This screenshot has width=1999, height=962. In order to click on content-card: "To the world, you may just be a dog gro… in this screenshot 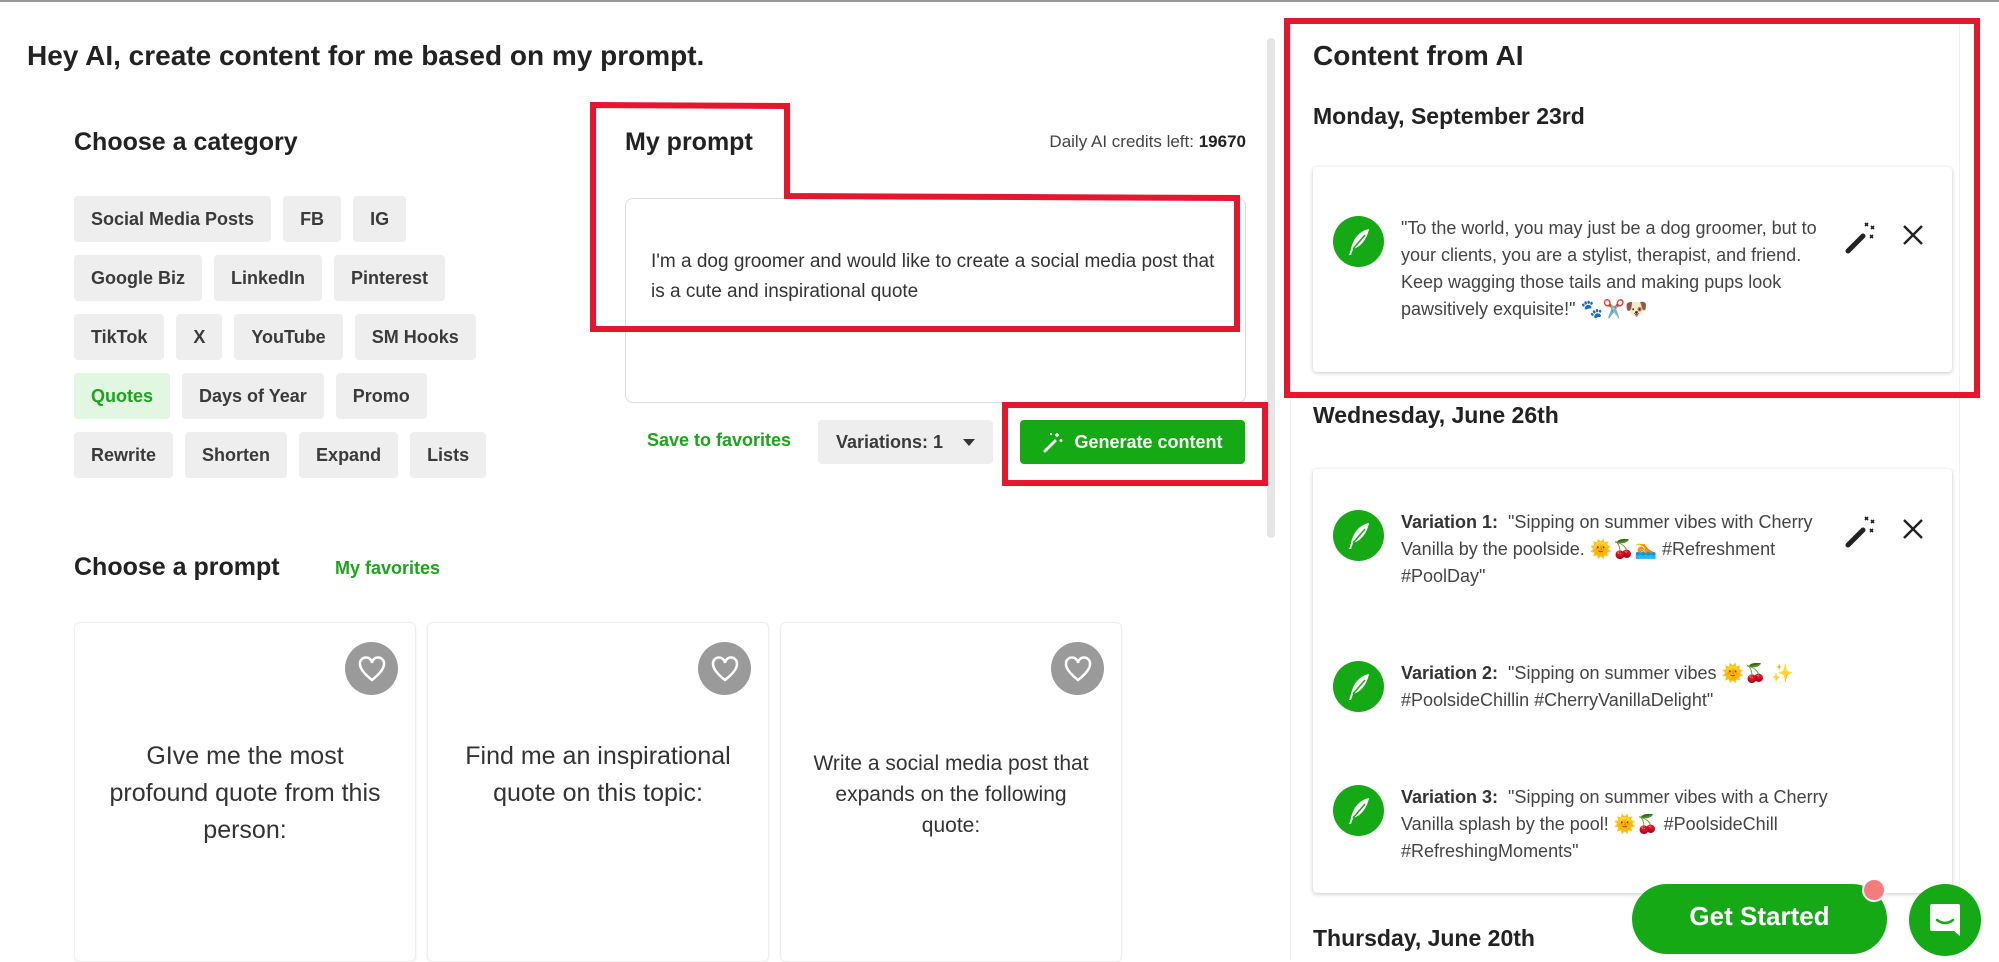, I will do `click(1632, 269)`.